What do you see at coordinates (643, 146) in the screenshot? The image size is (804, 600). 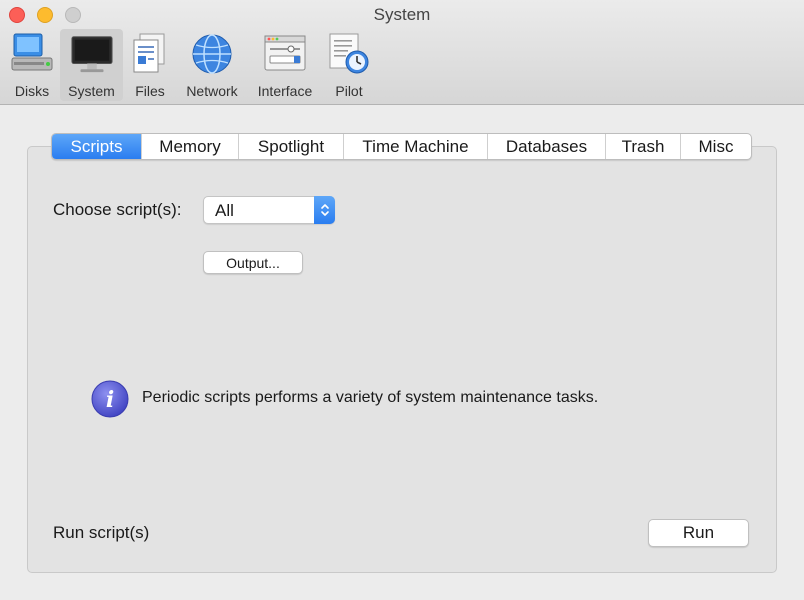 I see `tab-trash: Trash` at bounding box center [643, 146].